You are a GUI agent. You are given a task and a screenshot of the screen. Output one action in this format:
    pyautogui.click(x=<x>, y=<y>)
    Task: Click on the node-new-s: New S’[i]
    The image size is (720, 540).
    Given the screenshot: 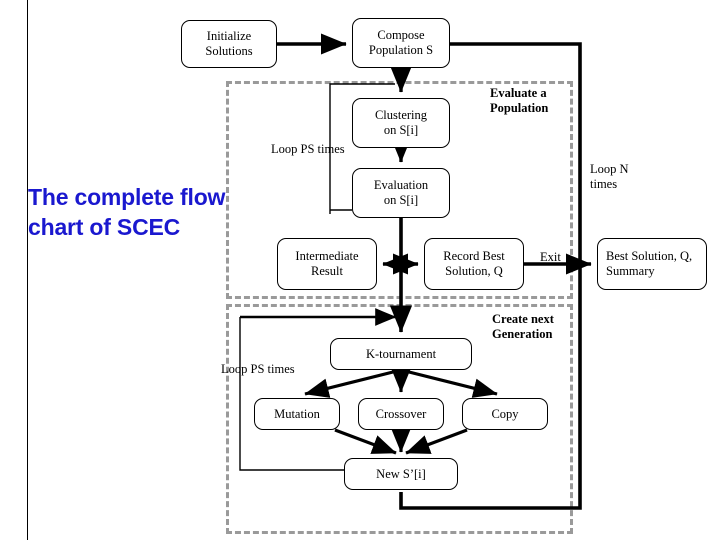 What is the action you would take?
    pyautogui.click(x=401, y=474)
    